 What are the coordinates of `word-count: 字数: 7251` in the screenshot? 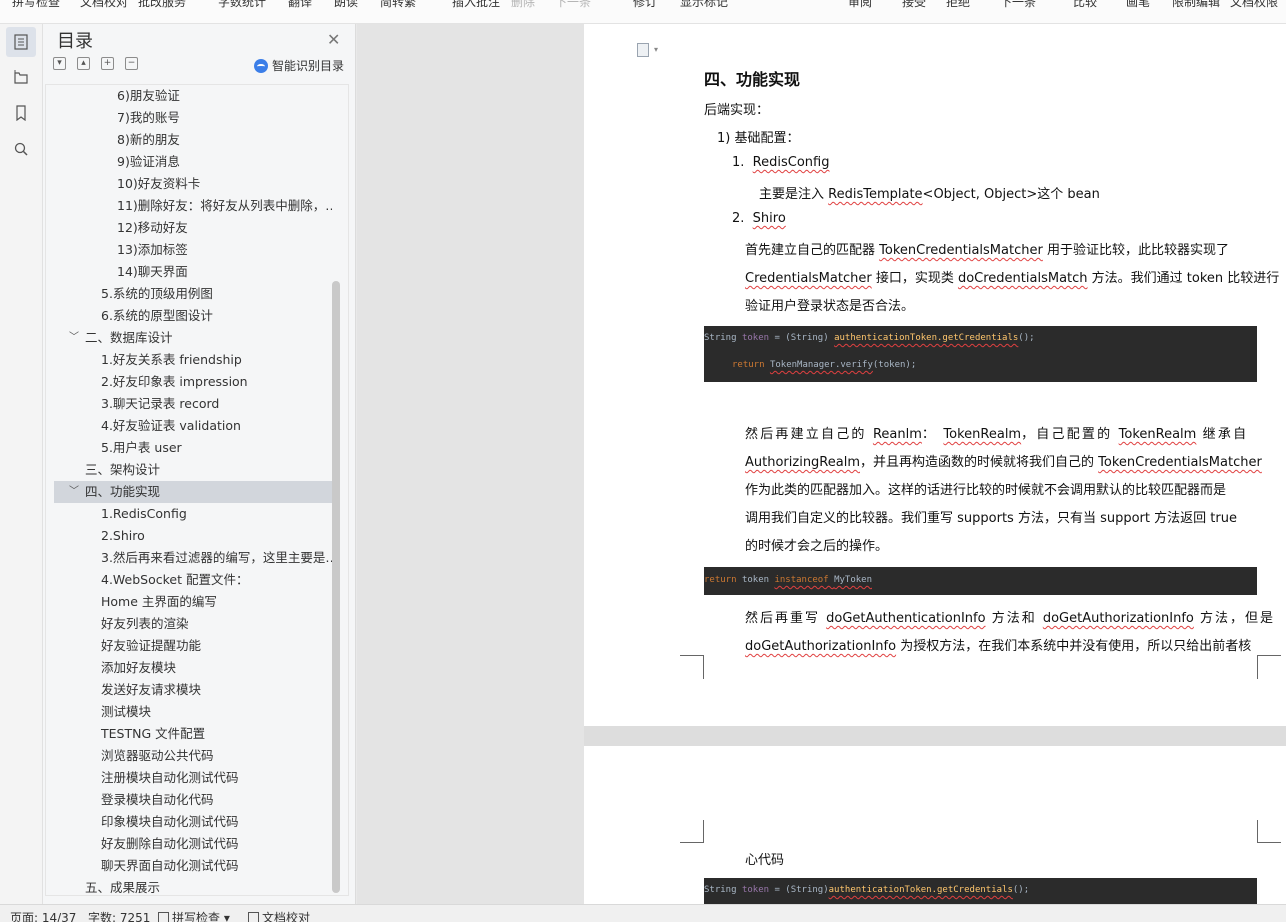 It's located at (119, 915).